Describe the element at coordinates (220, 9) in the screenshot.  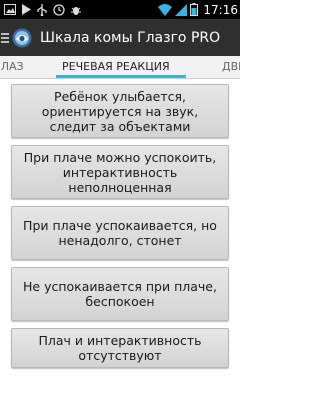
I see `status-clock: 17:16` at that location.